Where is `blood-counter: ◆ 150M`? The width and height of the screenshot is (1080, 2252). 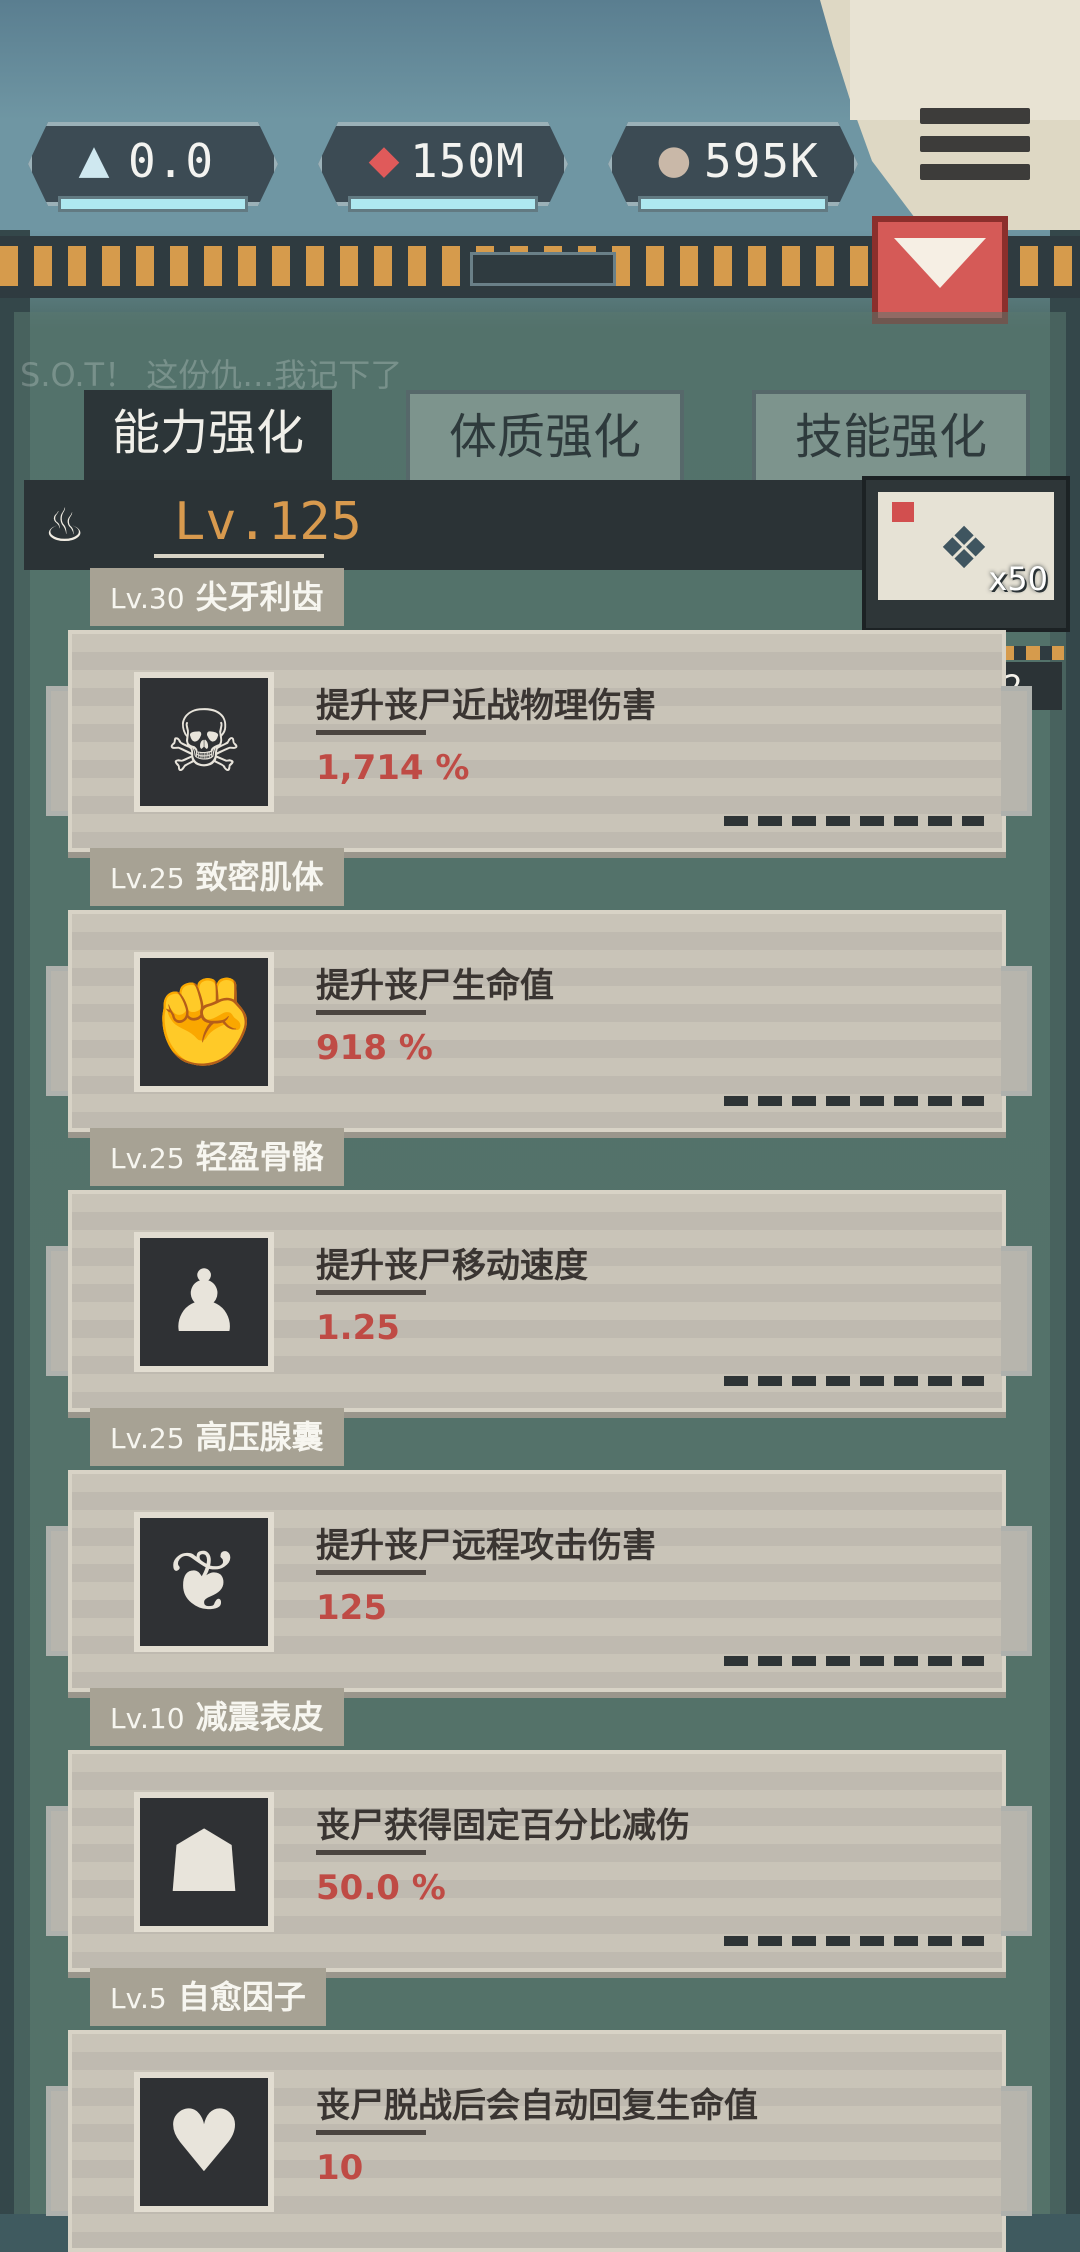 blood-counter: ◆ 150M is located at coordinates (443, 167).